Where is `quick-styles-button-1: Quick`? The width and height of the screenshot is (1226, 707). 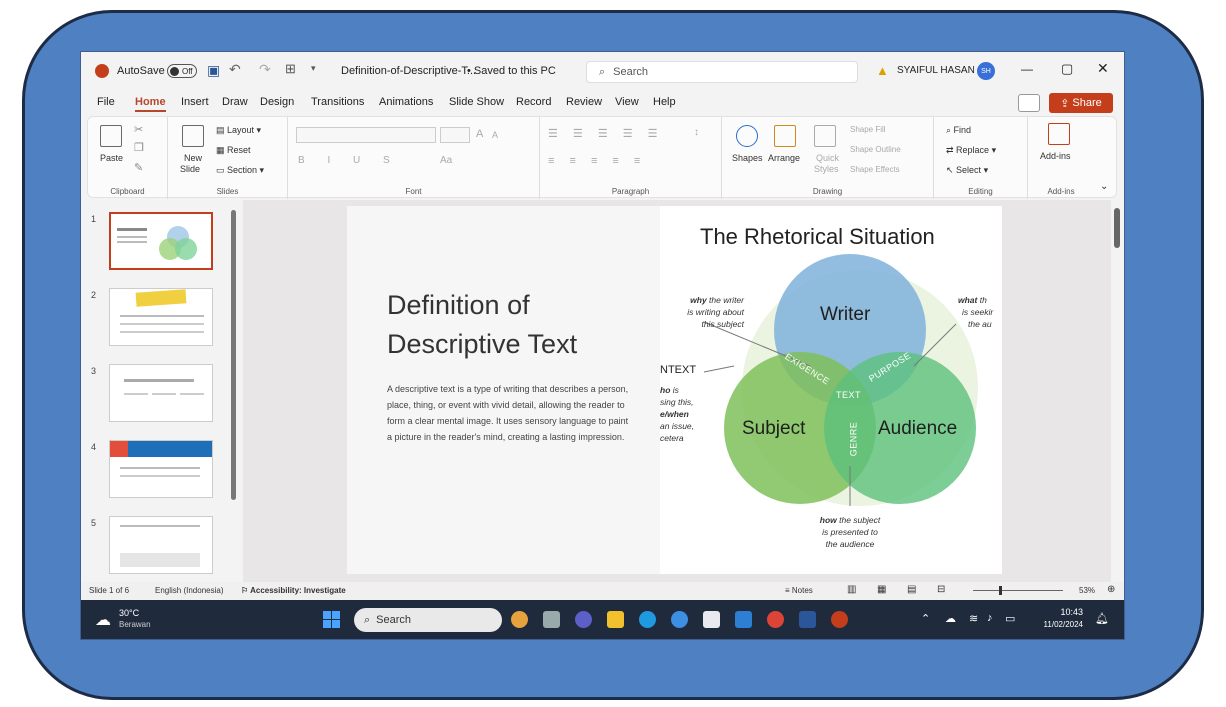
quick-styles-button-1: Quick is located at coordinates (827, 158).